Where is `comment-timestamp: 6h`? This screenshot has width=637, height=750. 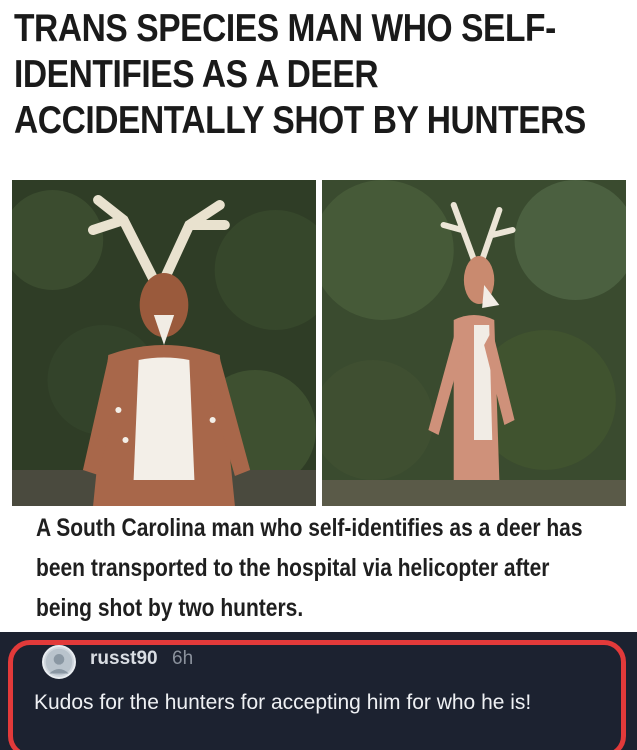
comment-timestamp: 6h is located at coordinates (183, 658).